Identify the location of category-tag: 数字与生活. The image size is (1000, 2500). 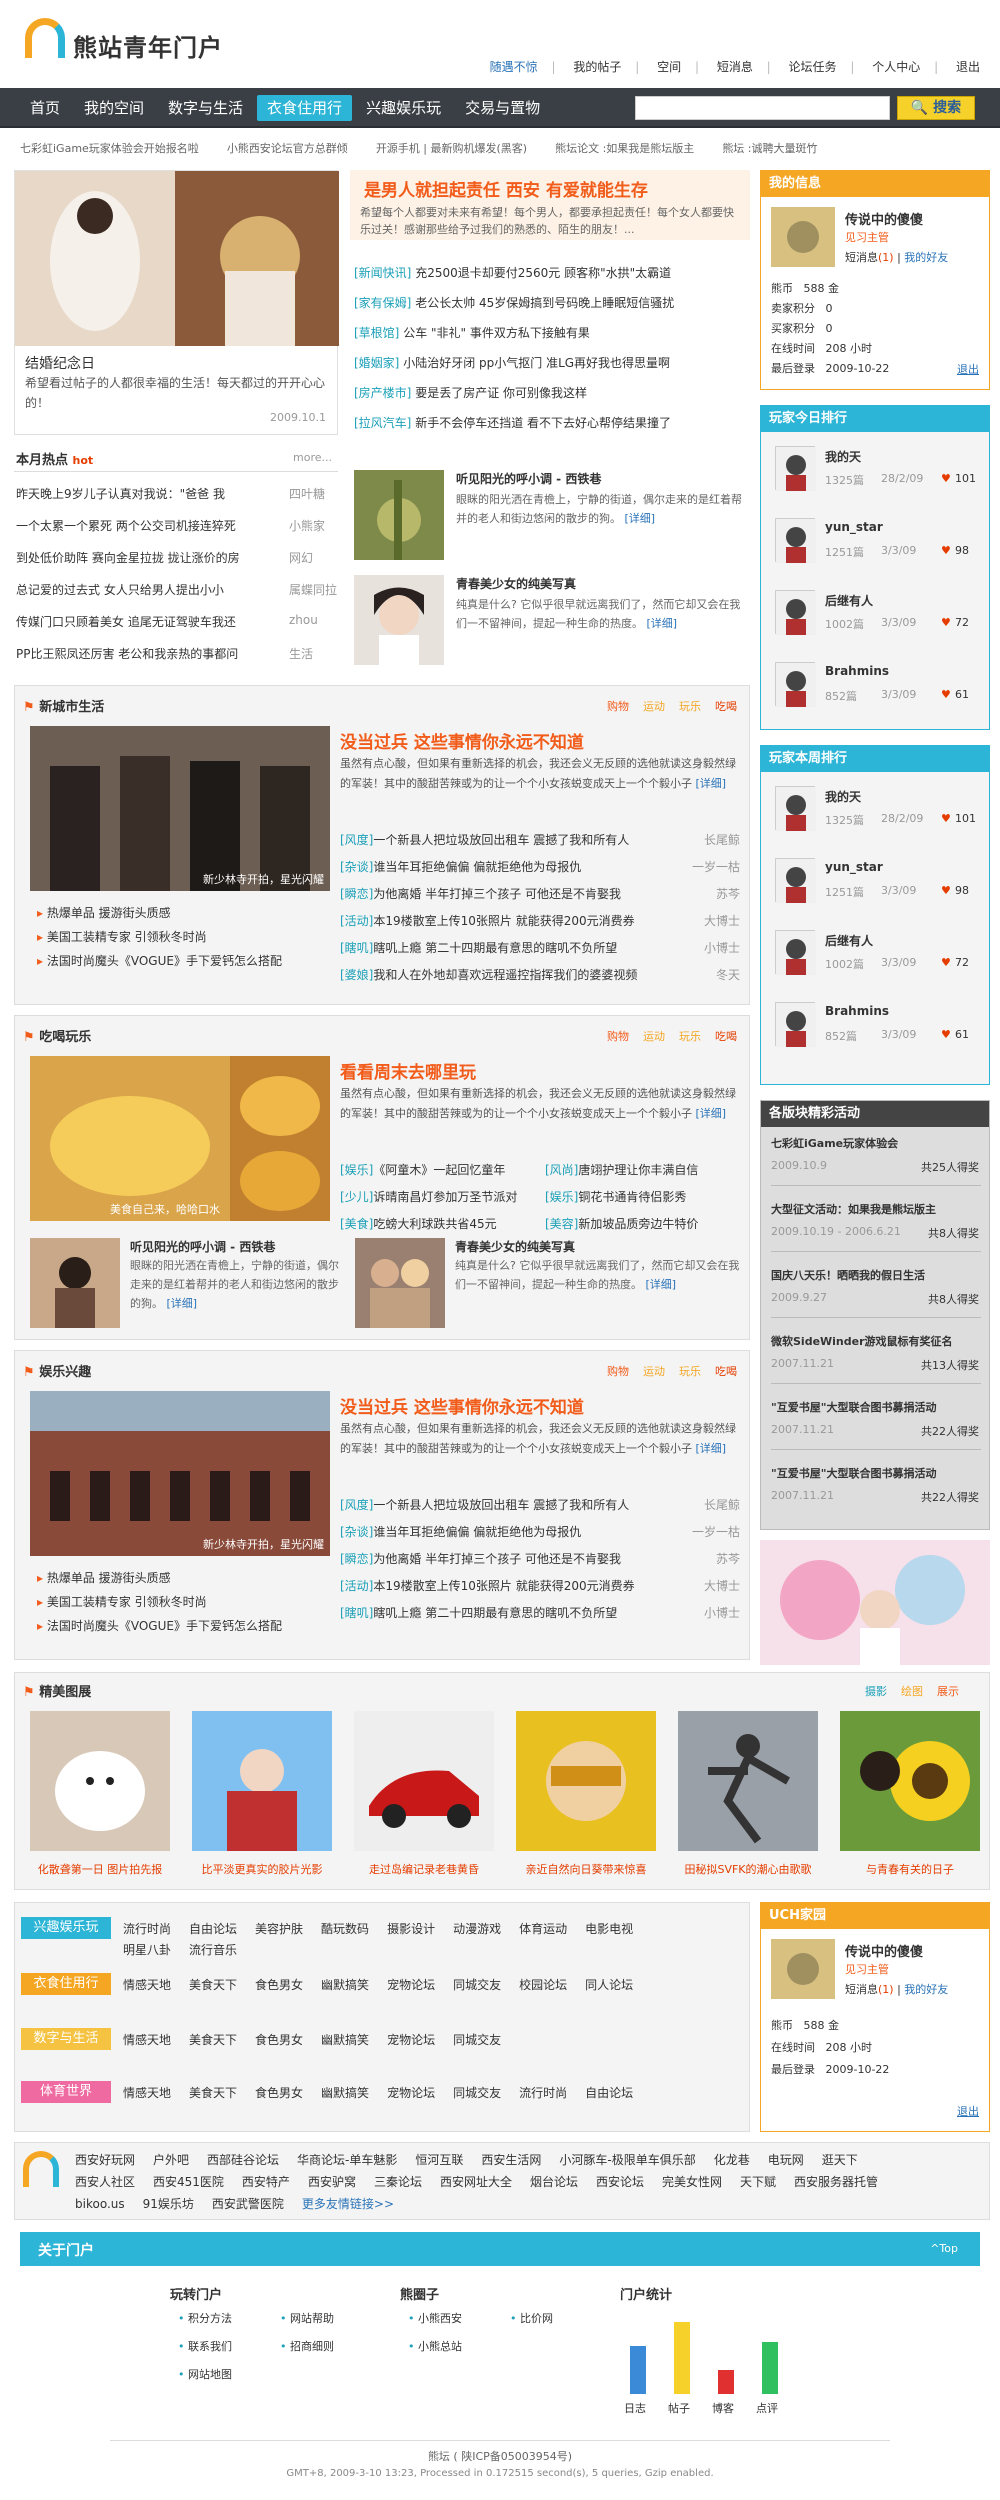
(66, 2039).